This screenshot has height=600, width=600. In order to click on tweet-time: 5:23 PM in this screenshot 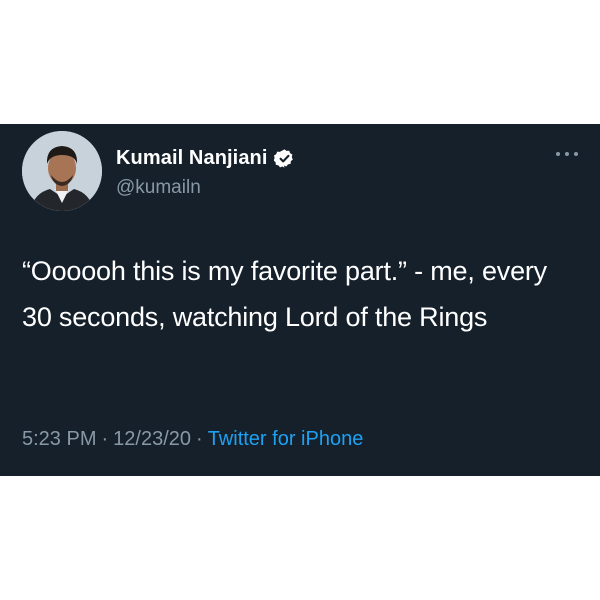, I will do `click(59, 439)`.